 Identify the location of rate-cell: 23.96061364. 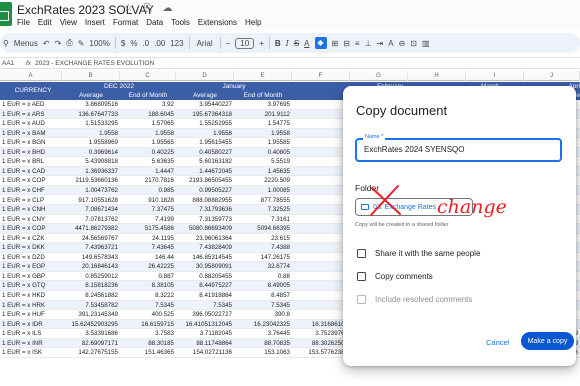
(204, 238).